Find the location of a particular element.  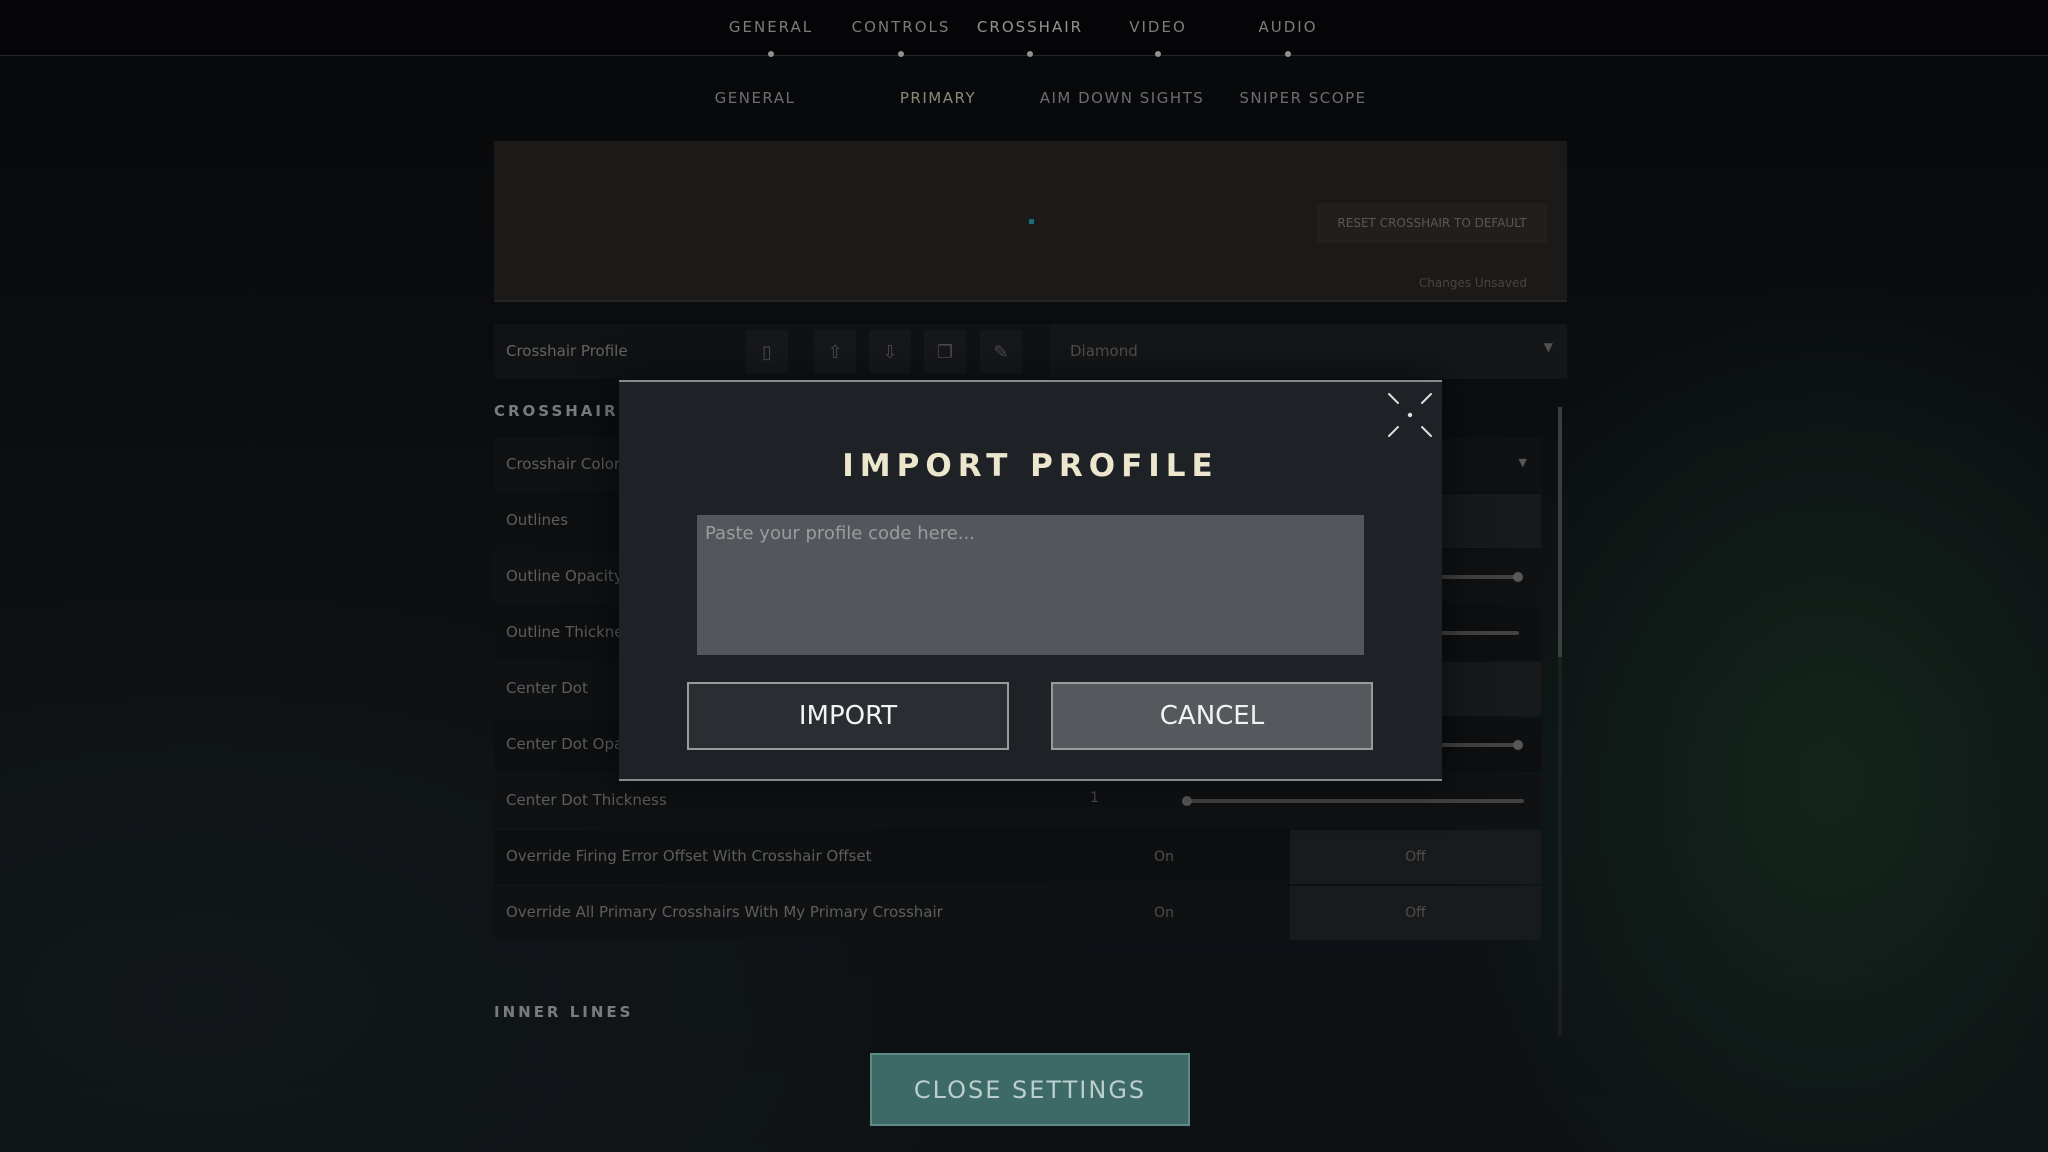

cancel-button: CANCEL is located at coordinates (1212, 716).